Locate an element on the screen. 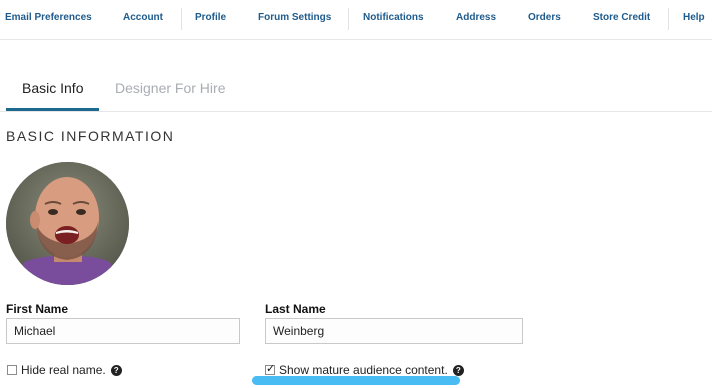 The height and width of the screenshot is (388, 712). mature-content-label: Show mature audience content. is located at coordinates (363, 370).